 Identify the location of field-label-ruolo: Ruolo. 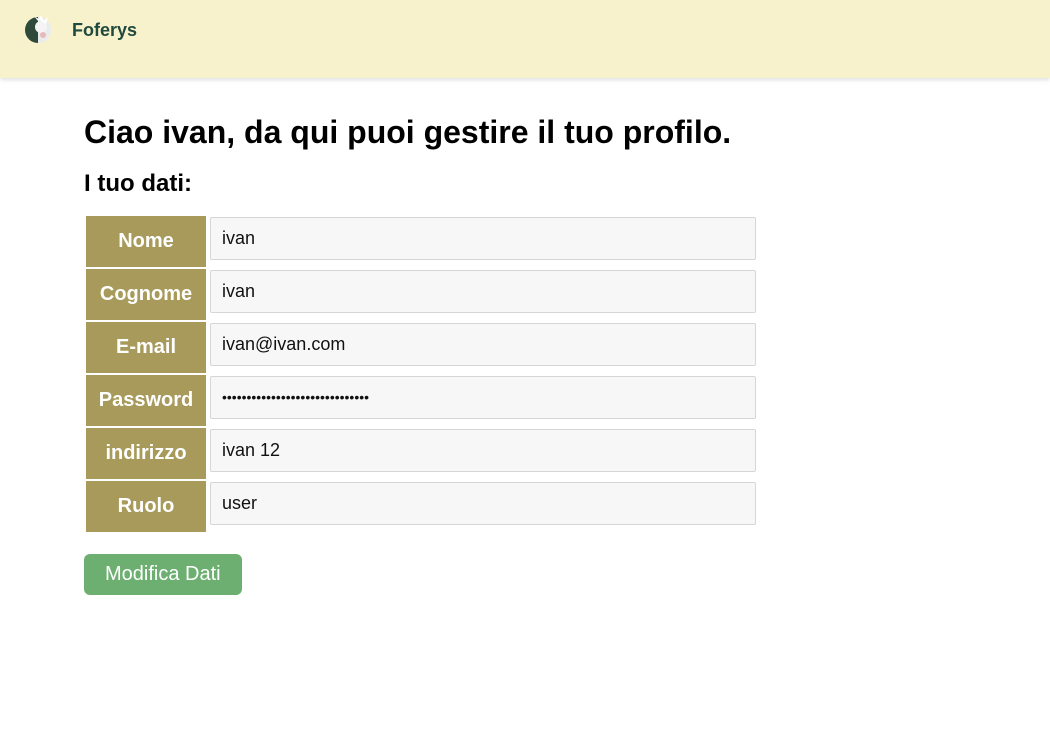
(146, 506).